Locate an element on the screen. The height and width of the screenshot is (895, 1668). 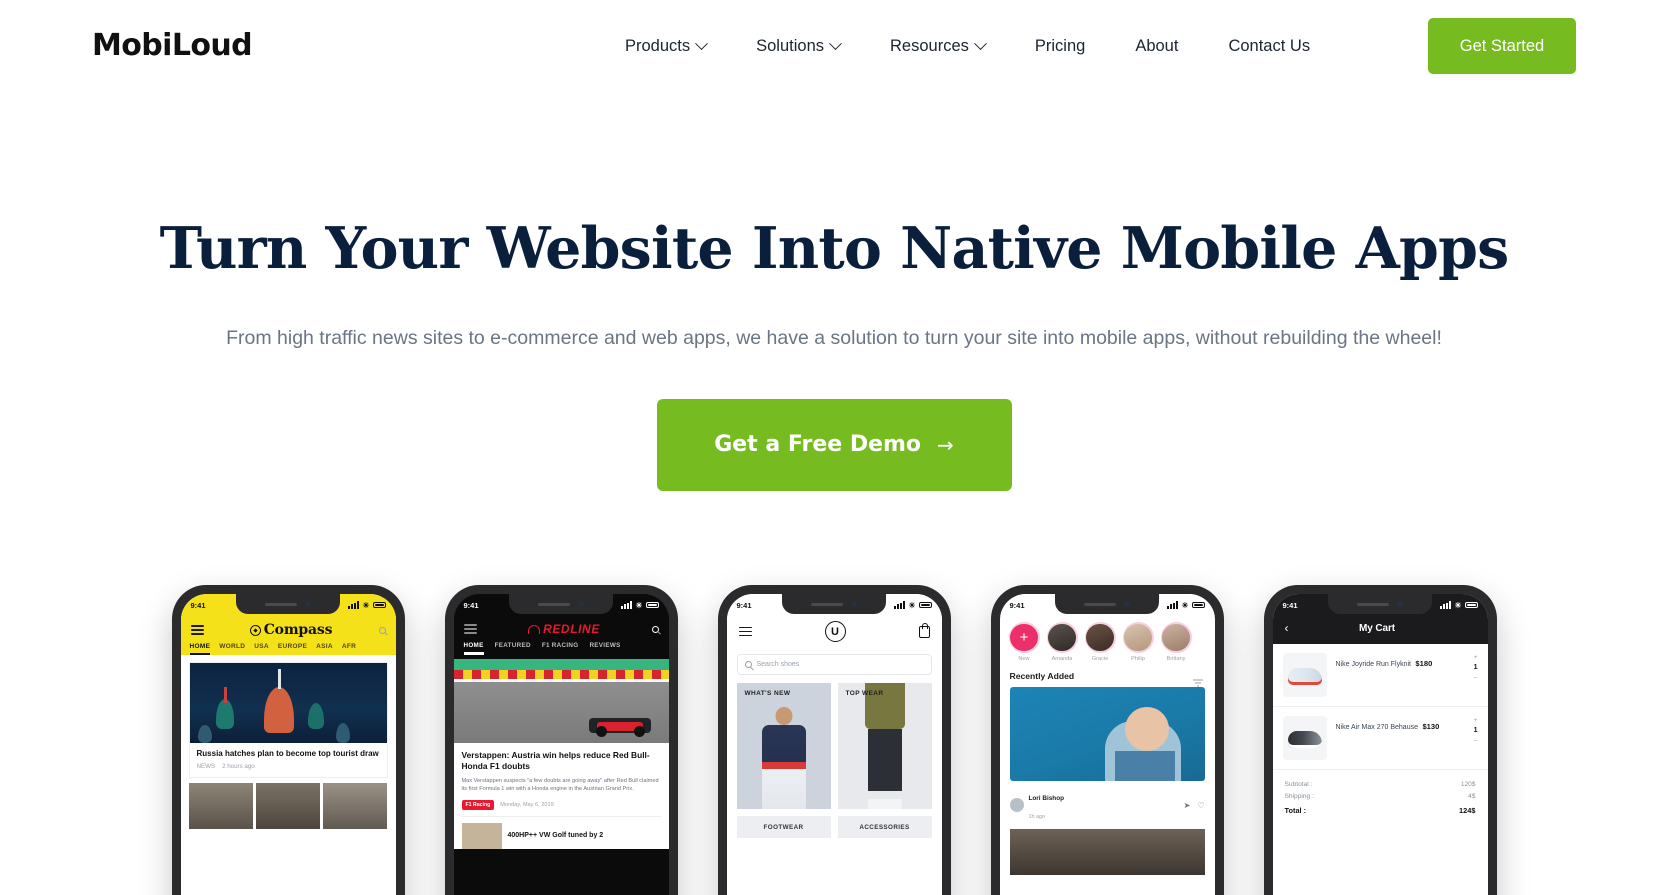
tab-europe: EUROPE is located at coordinates (292, 649).